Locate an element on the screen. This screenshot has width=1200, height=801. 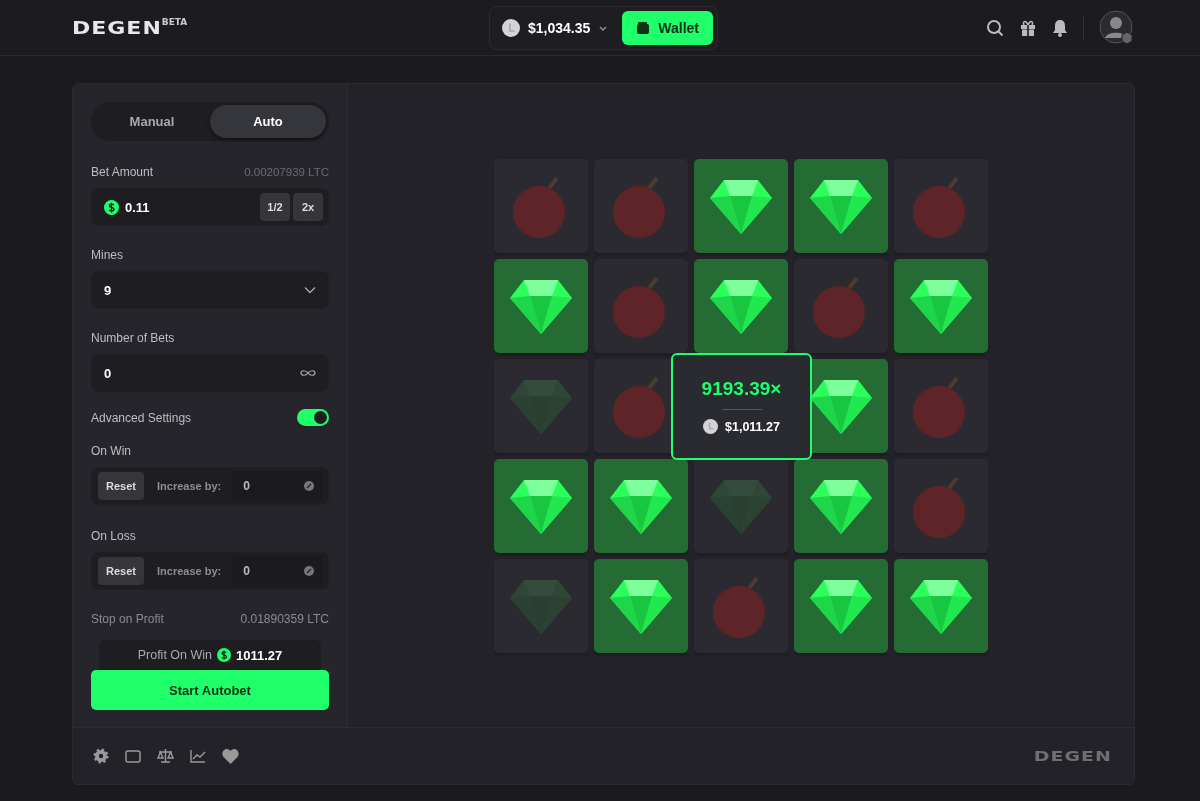
mines-dropdown: 9 is located at coordinates (210, 290).